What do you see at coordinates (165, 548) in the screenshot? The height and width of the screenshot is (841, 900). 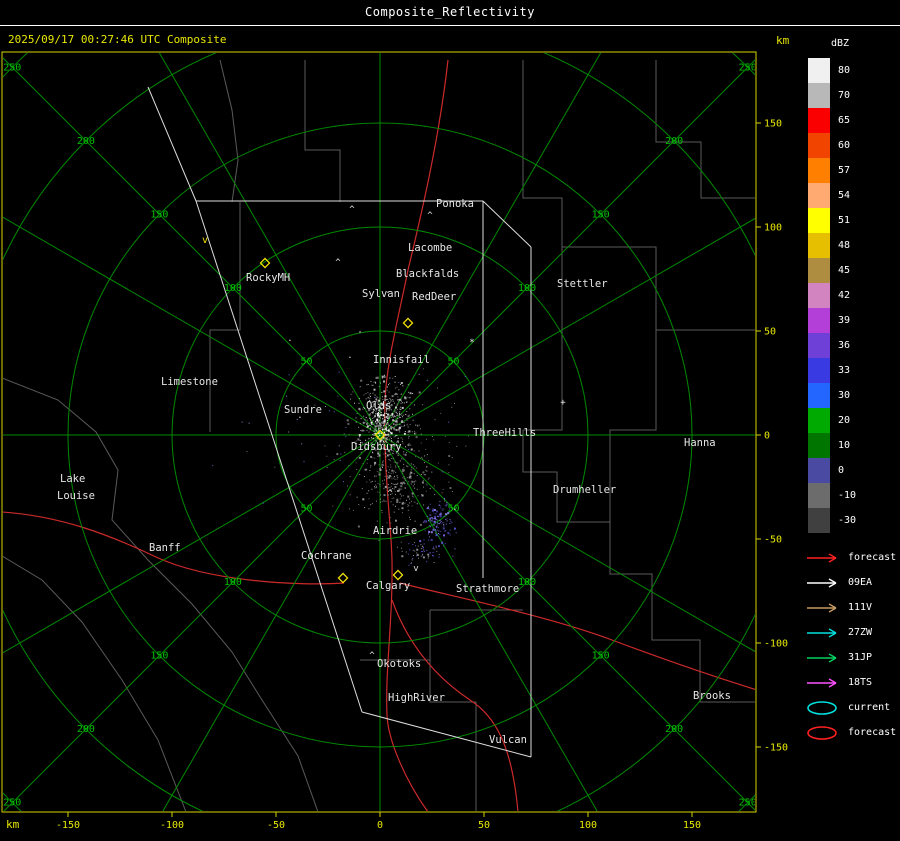 I see `city-label: Banff` at bounding box center [165, 548].